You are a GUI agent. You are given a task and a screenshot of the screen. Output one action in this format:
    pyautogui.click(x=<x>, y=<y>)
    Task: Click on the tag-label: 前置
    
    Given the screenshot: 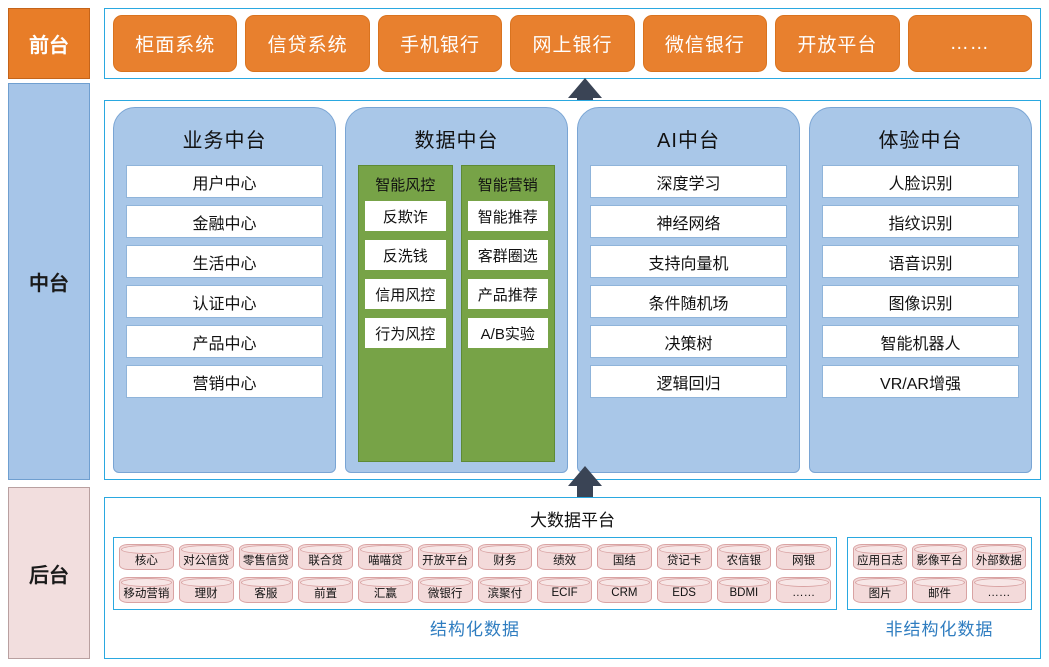 What is the action you would take?
    pyautogui.click(x=326, y=593)
    